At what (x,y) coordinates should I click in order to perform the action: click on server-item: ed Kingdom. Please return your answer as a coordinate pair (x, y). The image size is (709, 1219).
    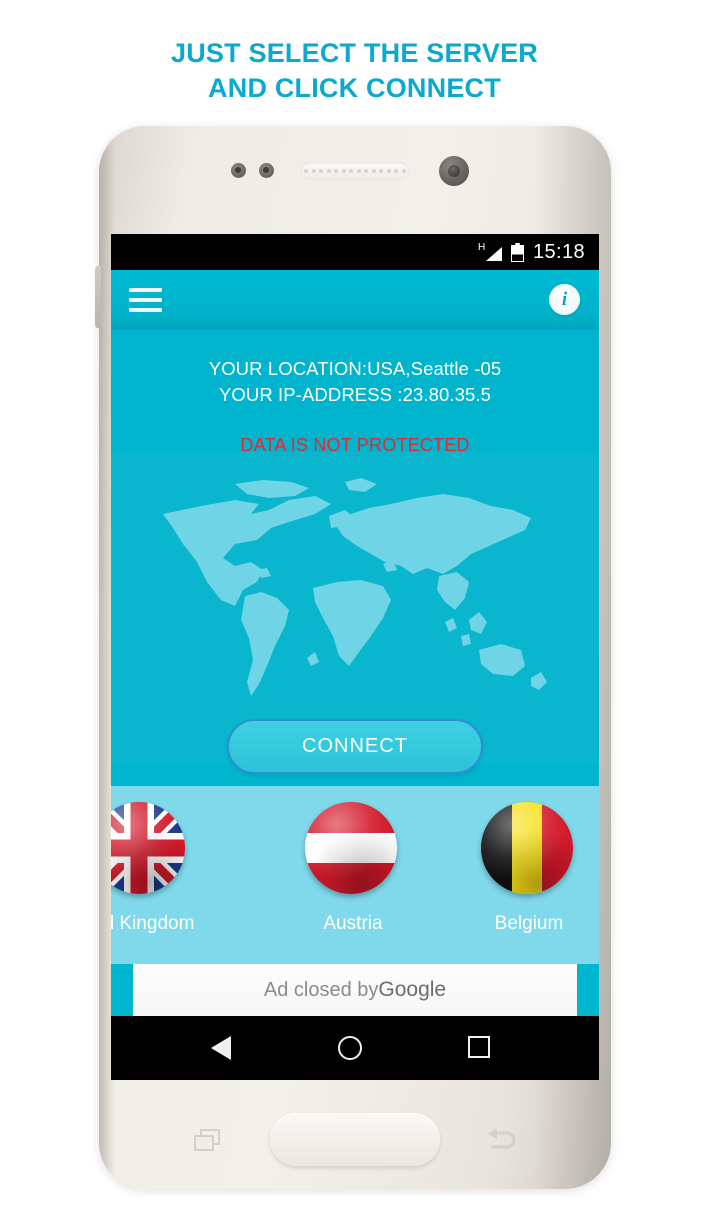
    Looking at the image, I should click on (153, 868).